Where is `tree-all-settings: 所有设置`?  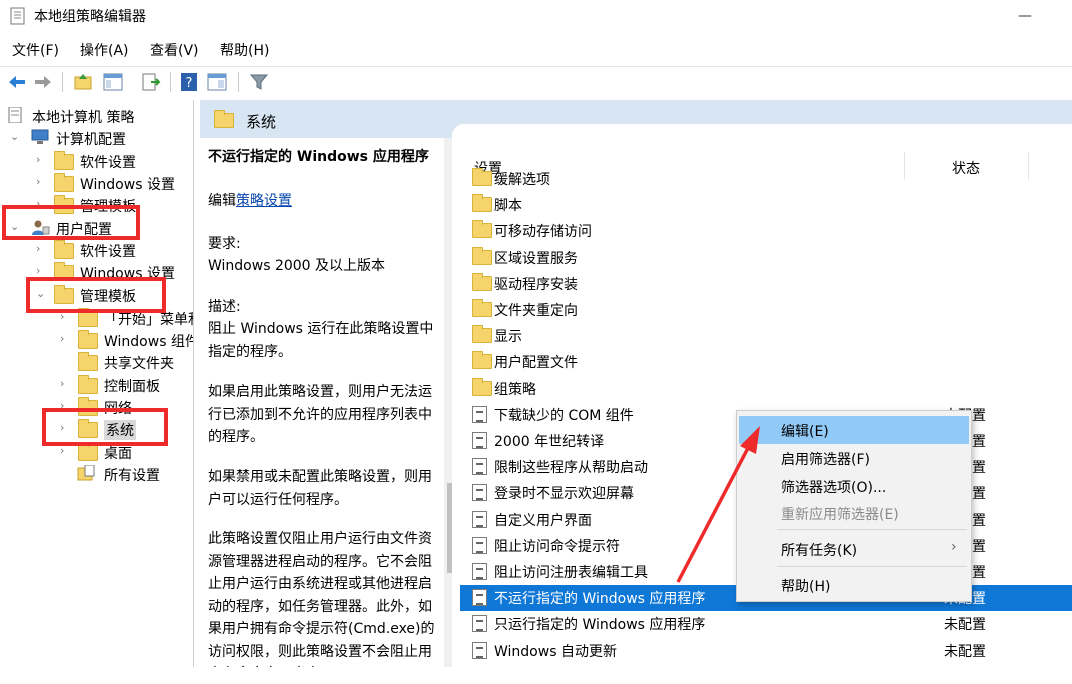
tree-all-settings: 所有设置 is located at coordinates (126, 475).